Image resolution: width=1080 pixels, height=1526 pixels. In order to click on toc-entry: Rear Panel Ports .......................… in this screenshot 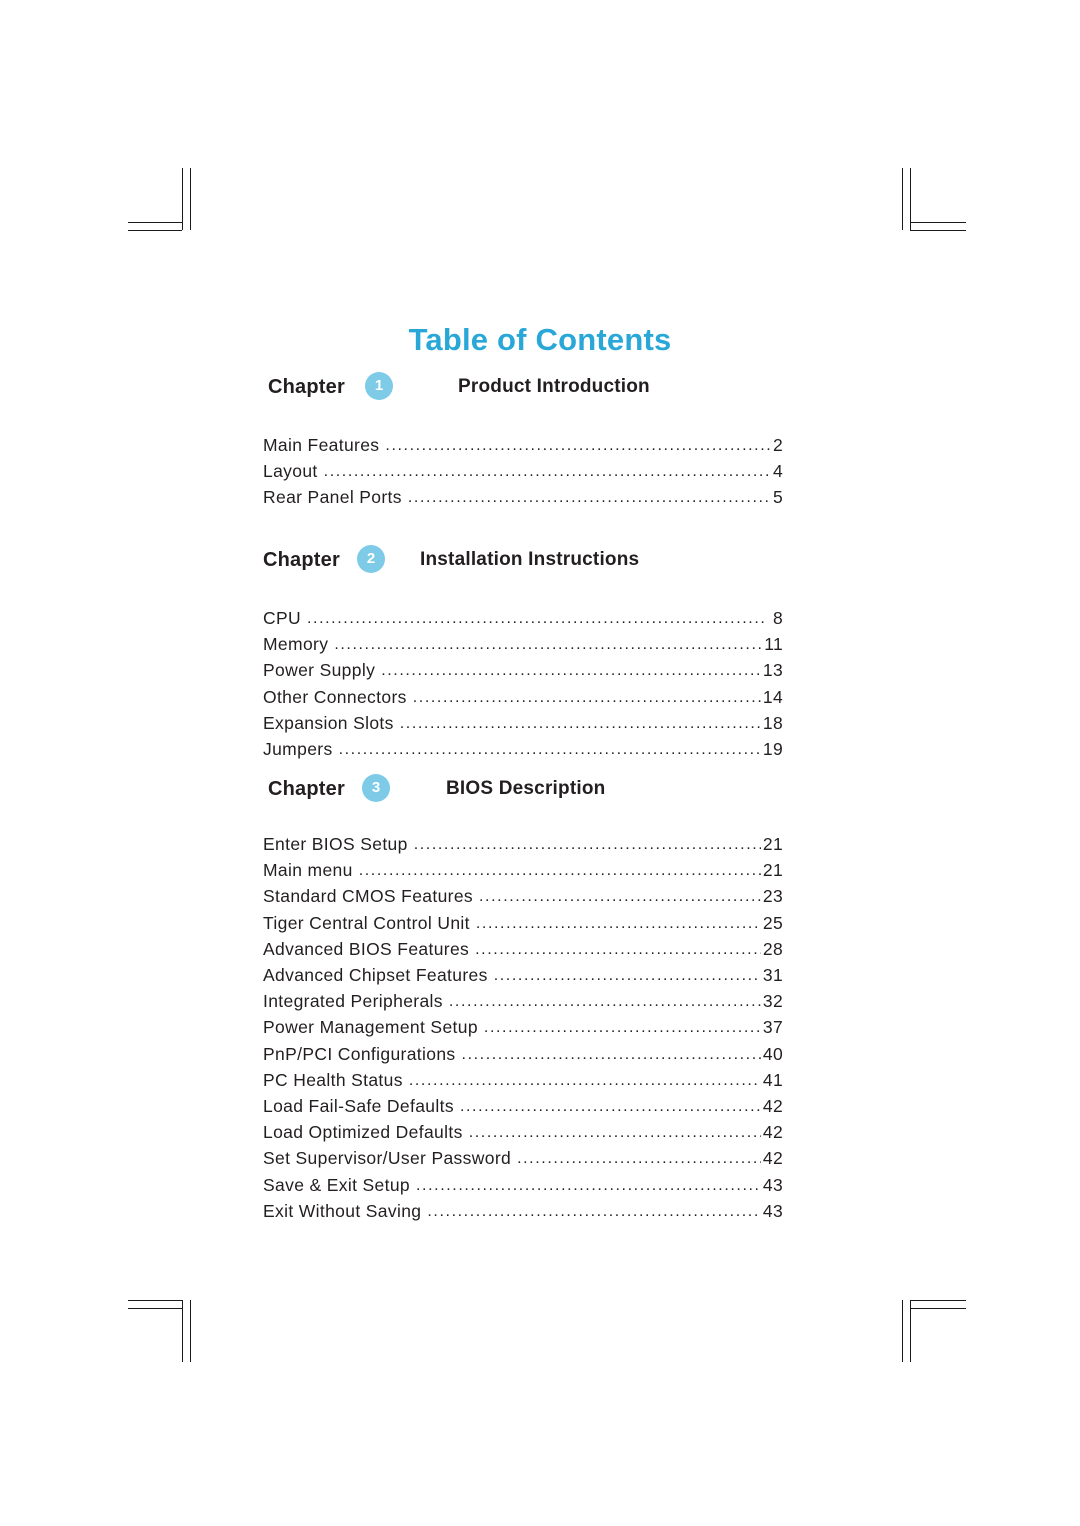, I will do `click(523, 498)`.